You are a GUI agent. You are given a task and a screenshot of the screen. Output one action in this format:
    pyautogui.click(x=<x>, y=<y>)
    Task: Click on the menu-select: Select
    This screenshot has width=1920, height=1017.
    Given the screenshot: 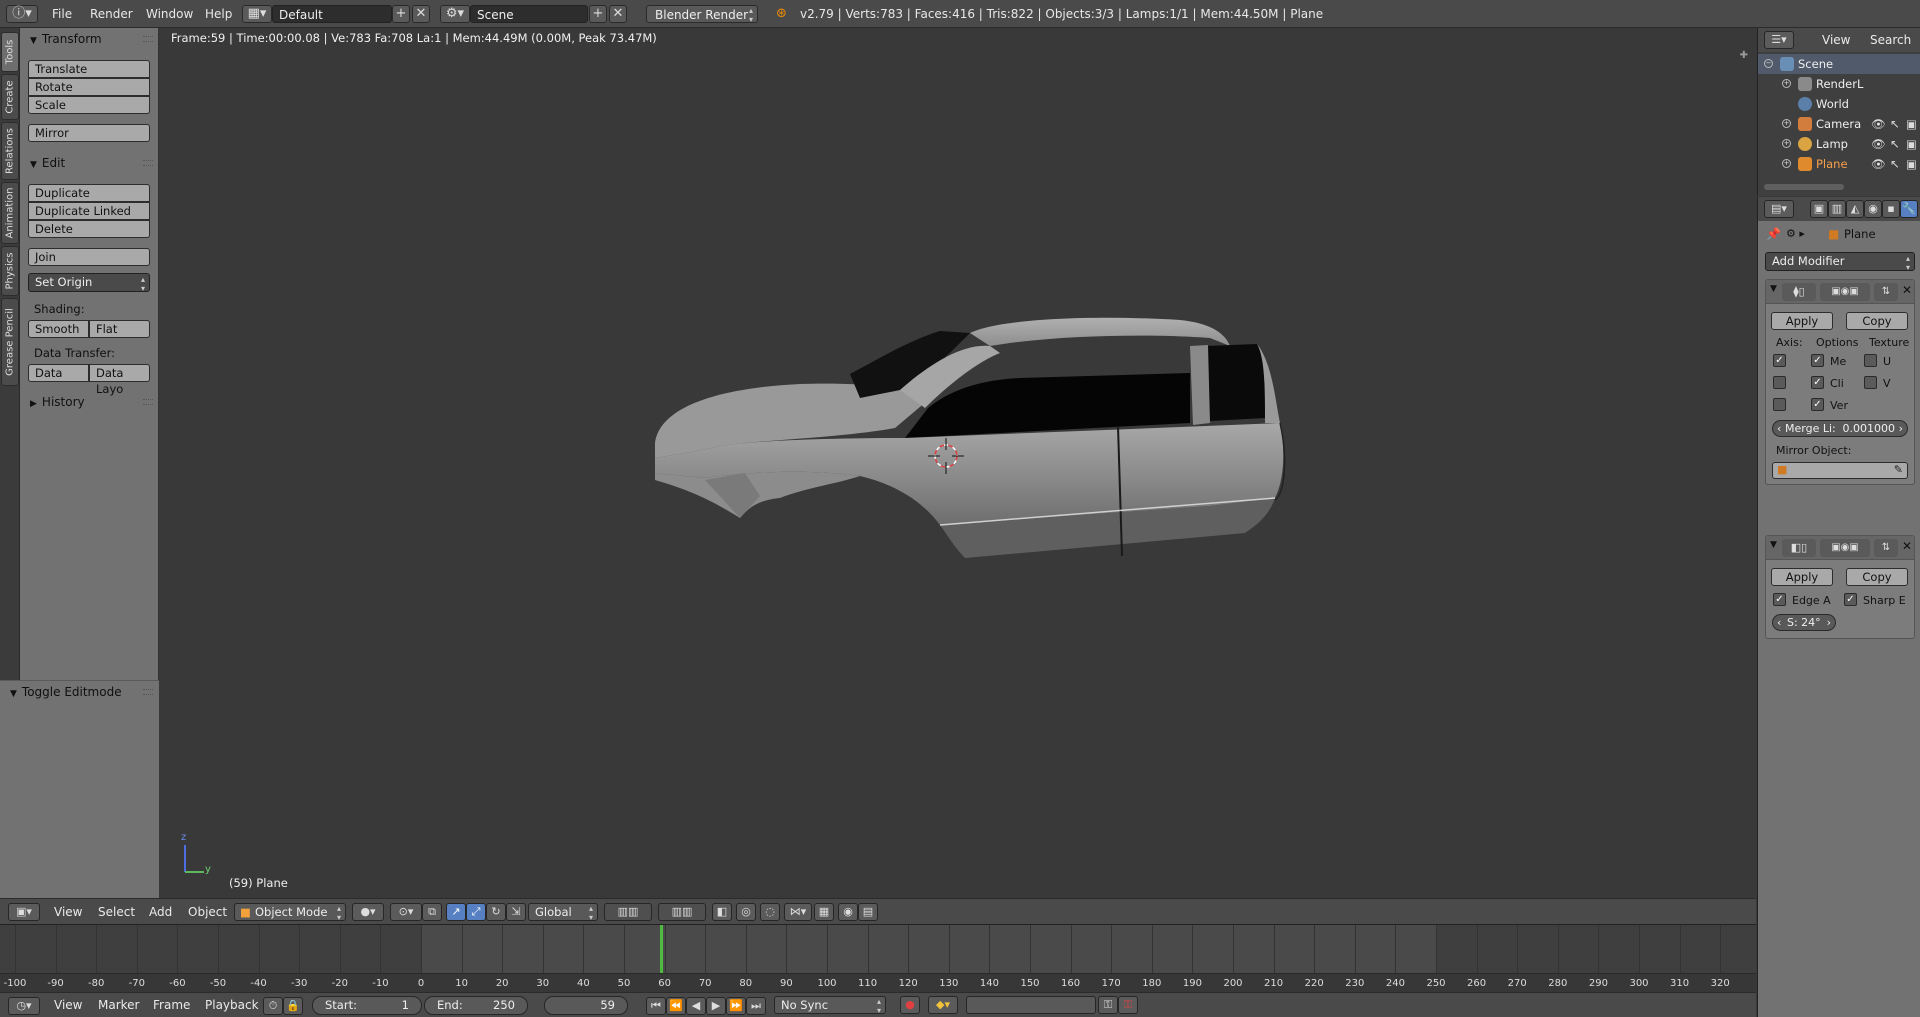 What is the action you would take?
    pyautogui.click(x=116, y=912)
    